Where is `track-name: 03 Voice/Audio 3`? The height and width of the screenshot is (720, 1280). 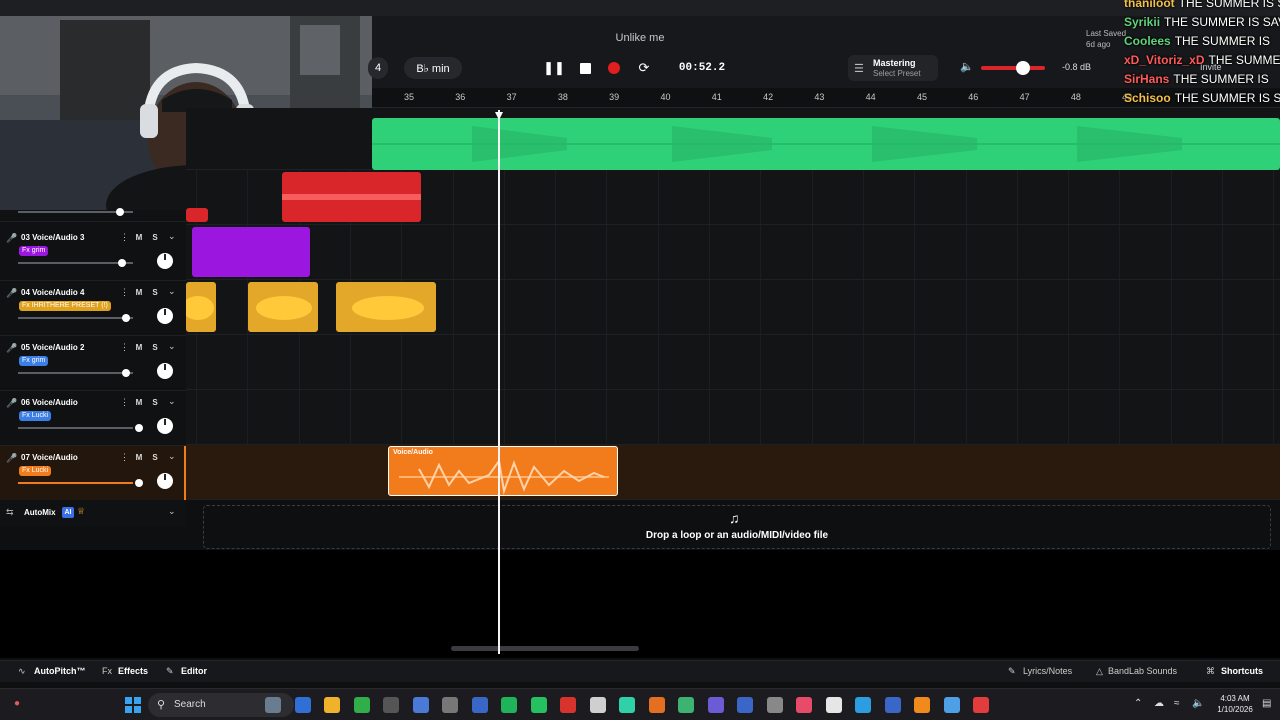
track-name: 03 Voice/Audio 3 is located at coordinates (52, 237).